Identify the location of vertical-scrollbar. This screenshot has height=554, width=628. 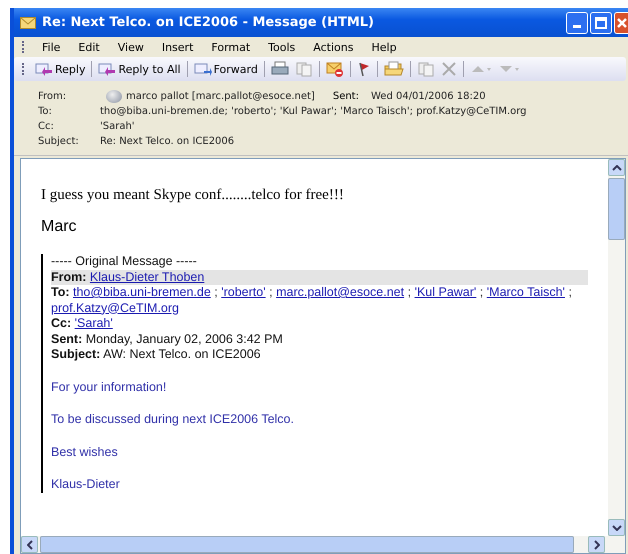
(616, 347).